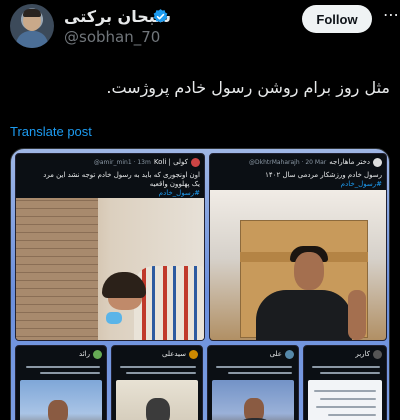 The height and width of the screenshot is (420, 400). I want to click on avatar, so click(32, 26).